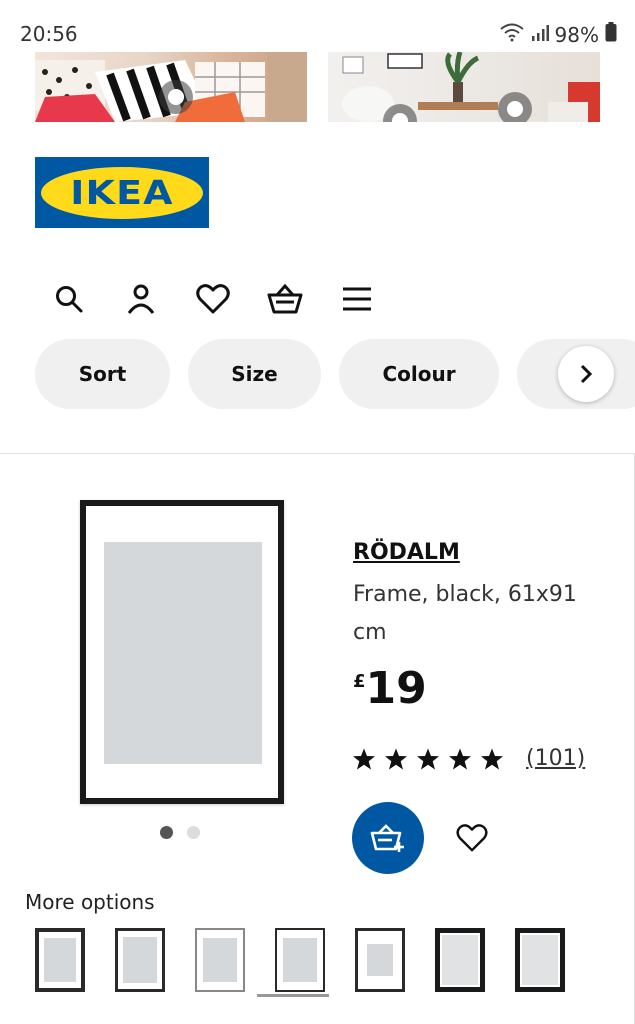  I want to click on hero-image-livingroom, so click(464, 87).